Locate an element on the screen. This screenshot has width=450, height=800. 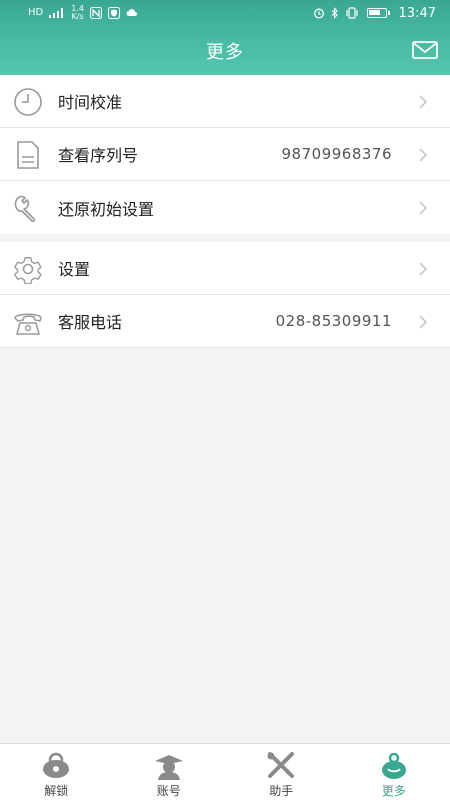
tab-label: 助手 is located at coordinates (281, 791).